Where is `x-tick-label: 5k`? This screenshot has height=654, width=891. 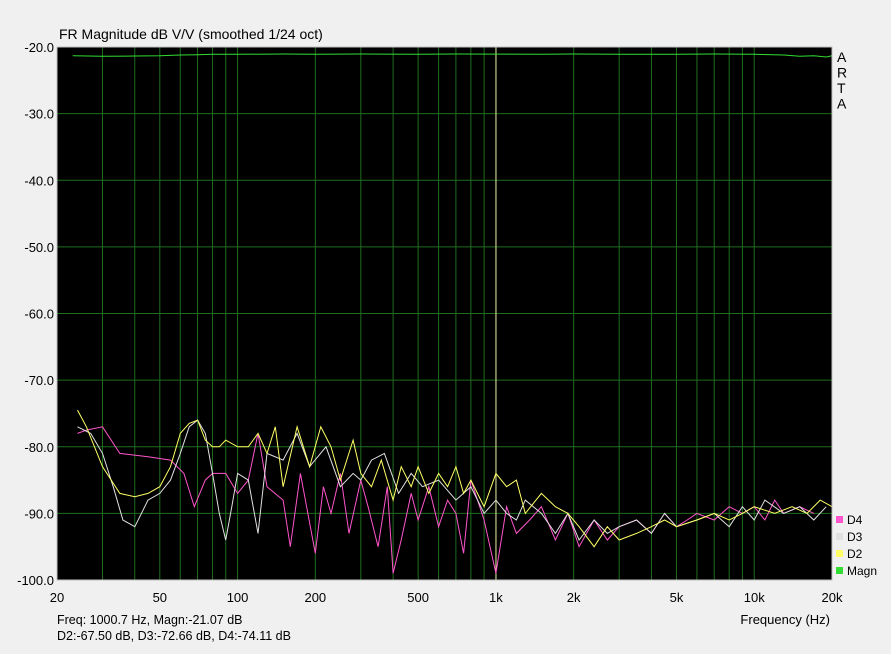 x-tick-label: 5k is located at coordinates (677, 597).